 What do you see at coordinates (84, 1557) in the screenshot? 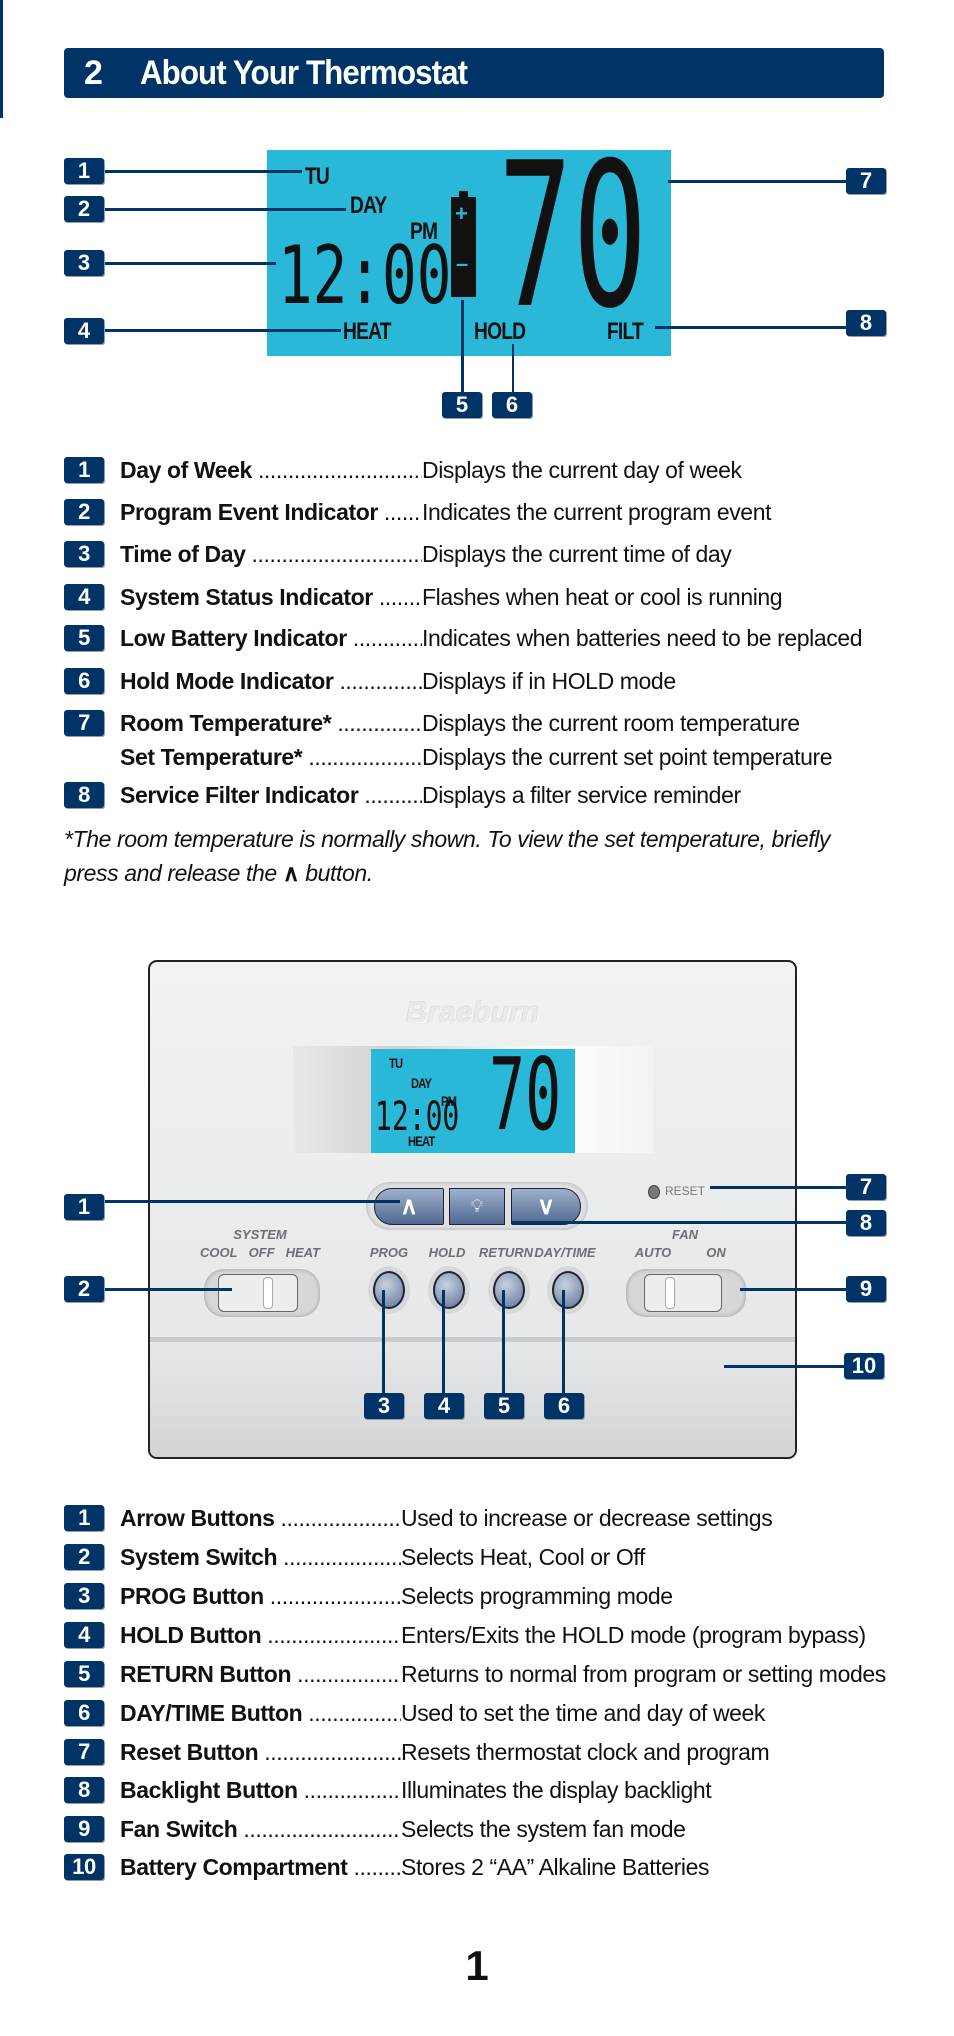
I see `legend-badge: 2` at bounding box center [84, 1557].